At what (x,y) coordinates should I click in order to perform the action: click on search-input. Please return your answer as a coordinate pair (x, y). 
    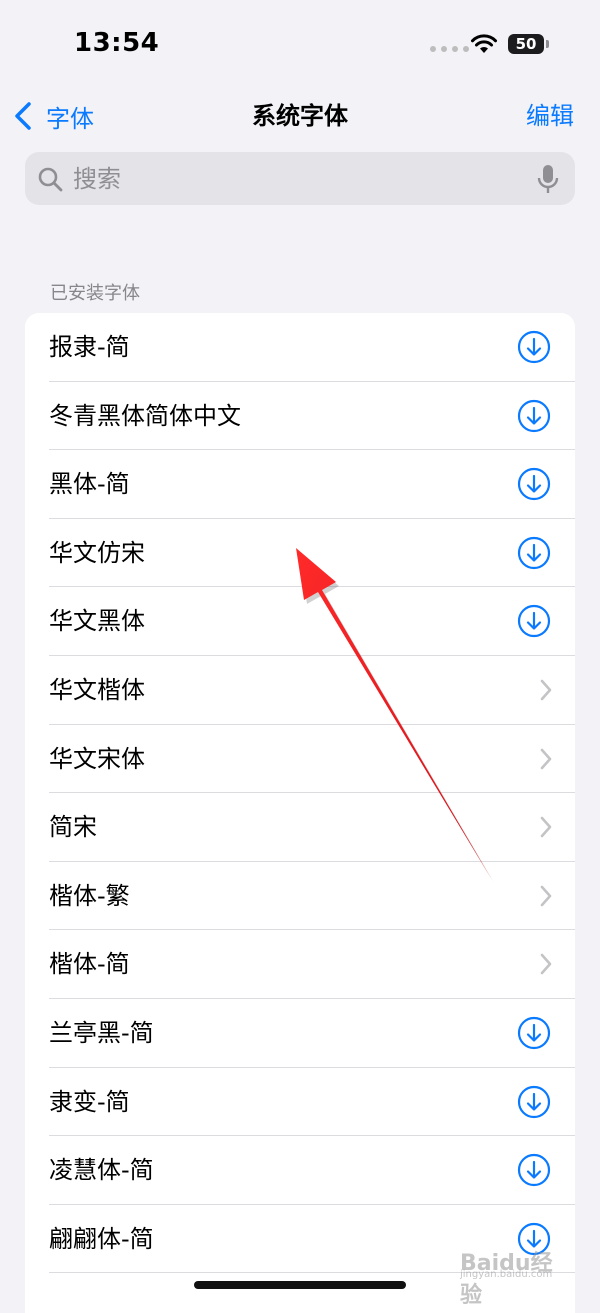
    Looking at the image, I should click on (293, 178).